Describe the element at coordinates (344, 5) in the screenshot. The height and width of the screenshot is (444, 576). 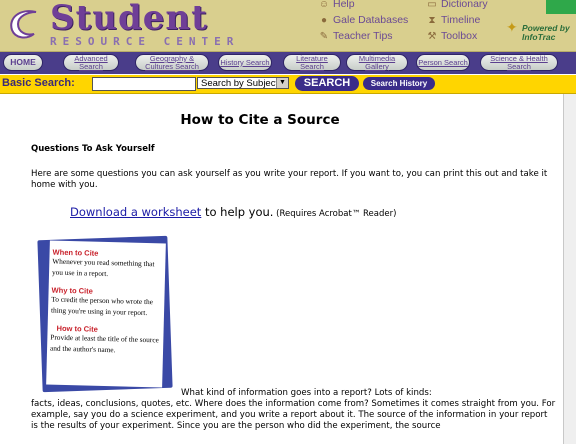
I see `help-link-label: Help` at that location.